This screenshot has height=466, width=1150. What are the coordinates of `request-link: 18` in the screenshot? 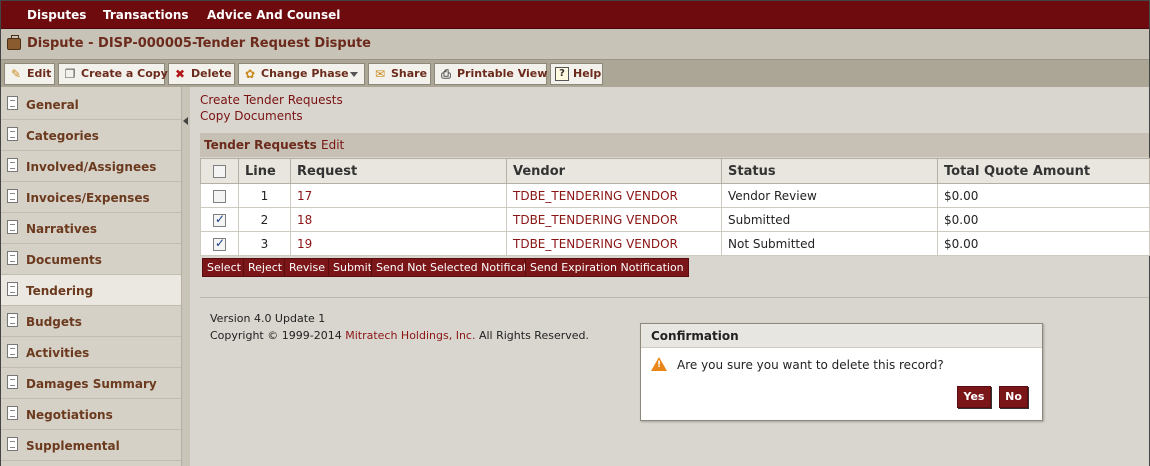 It's located at (398, 219).